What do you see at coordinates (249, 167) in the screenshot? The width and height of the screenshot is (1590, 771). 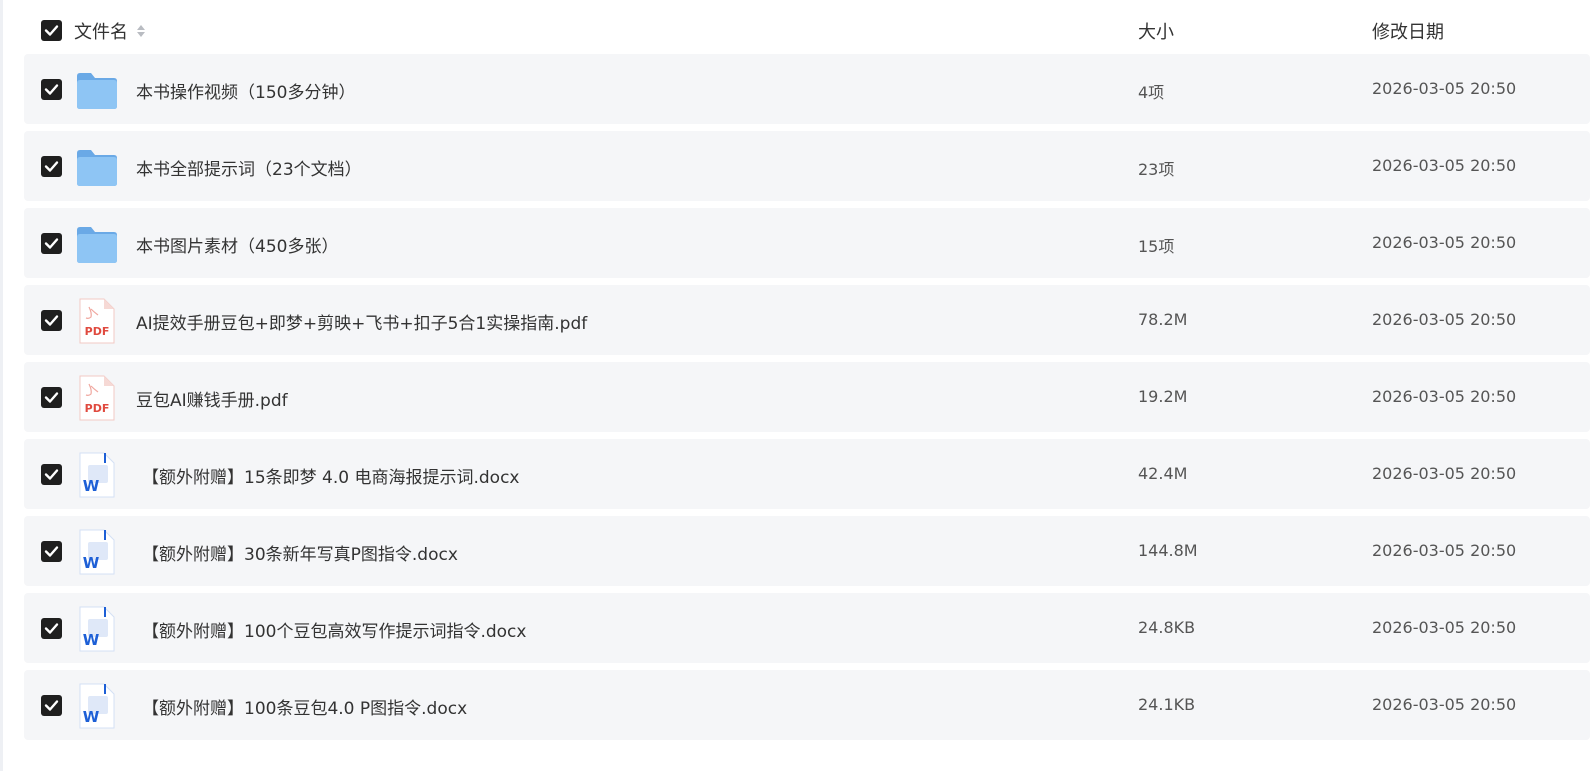 I see `file-name: 本书全部提示词（23个文档）` at bounding box center [249, 167].